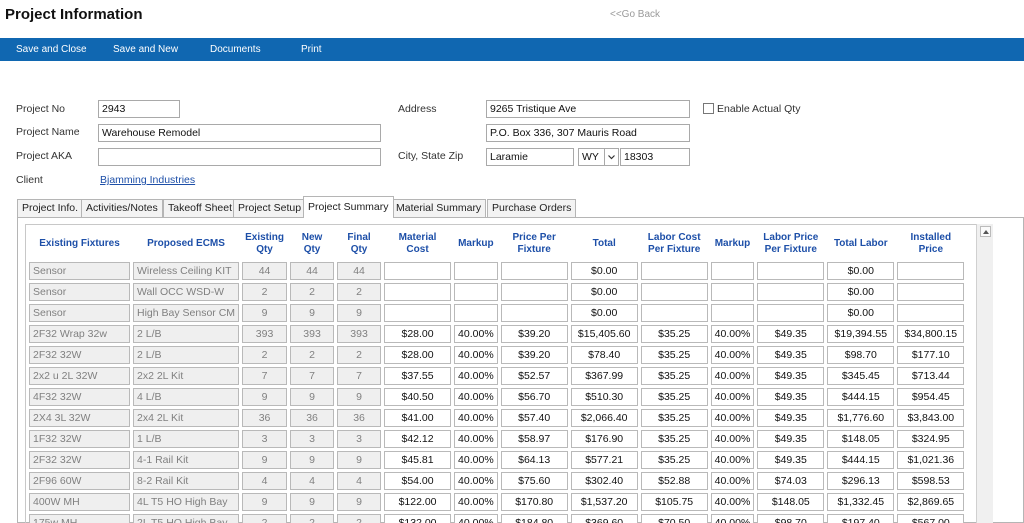 The width and height of the screenshot is (1024, 523). What do you see at coordinates (139, 109) in the screenshot?
I see `project-no-field: 2943` at bounding box center [139, 109].